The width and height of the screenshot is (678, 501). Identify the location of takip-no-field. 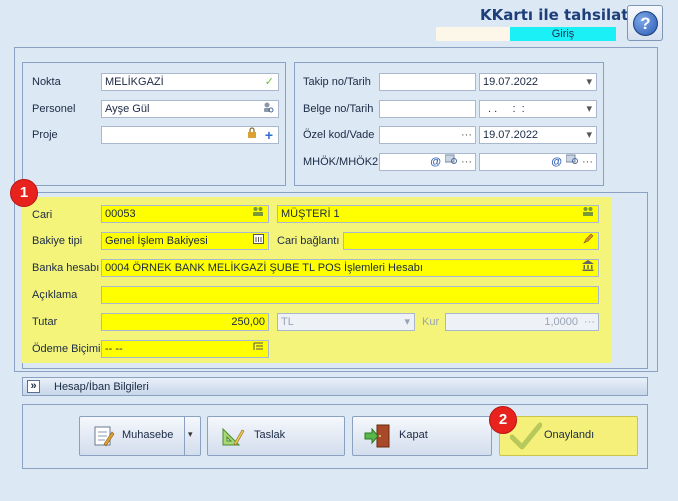
(427, 82).